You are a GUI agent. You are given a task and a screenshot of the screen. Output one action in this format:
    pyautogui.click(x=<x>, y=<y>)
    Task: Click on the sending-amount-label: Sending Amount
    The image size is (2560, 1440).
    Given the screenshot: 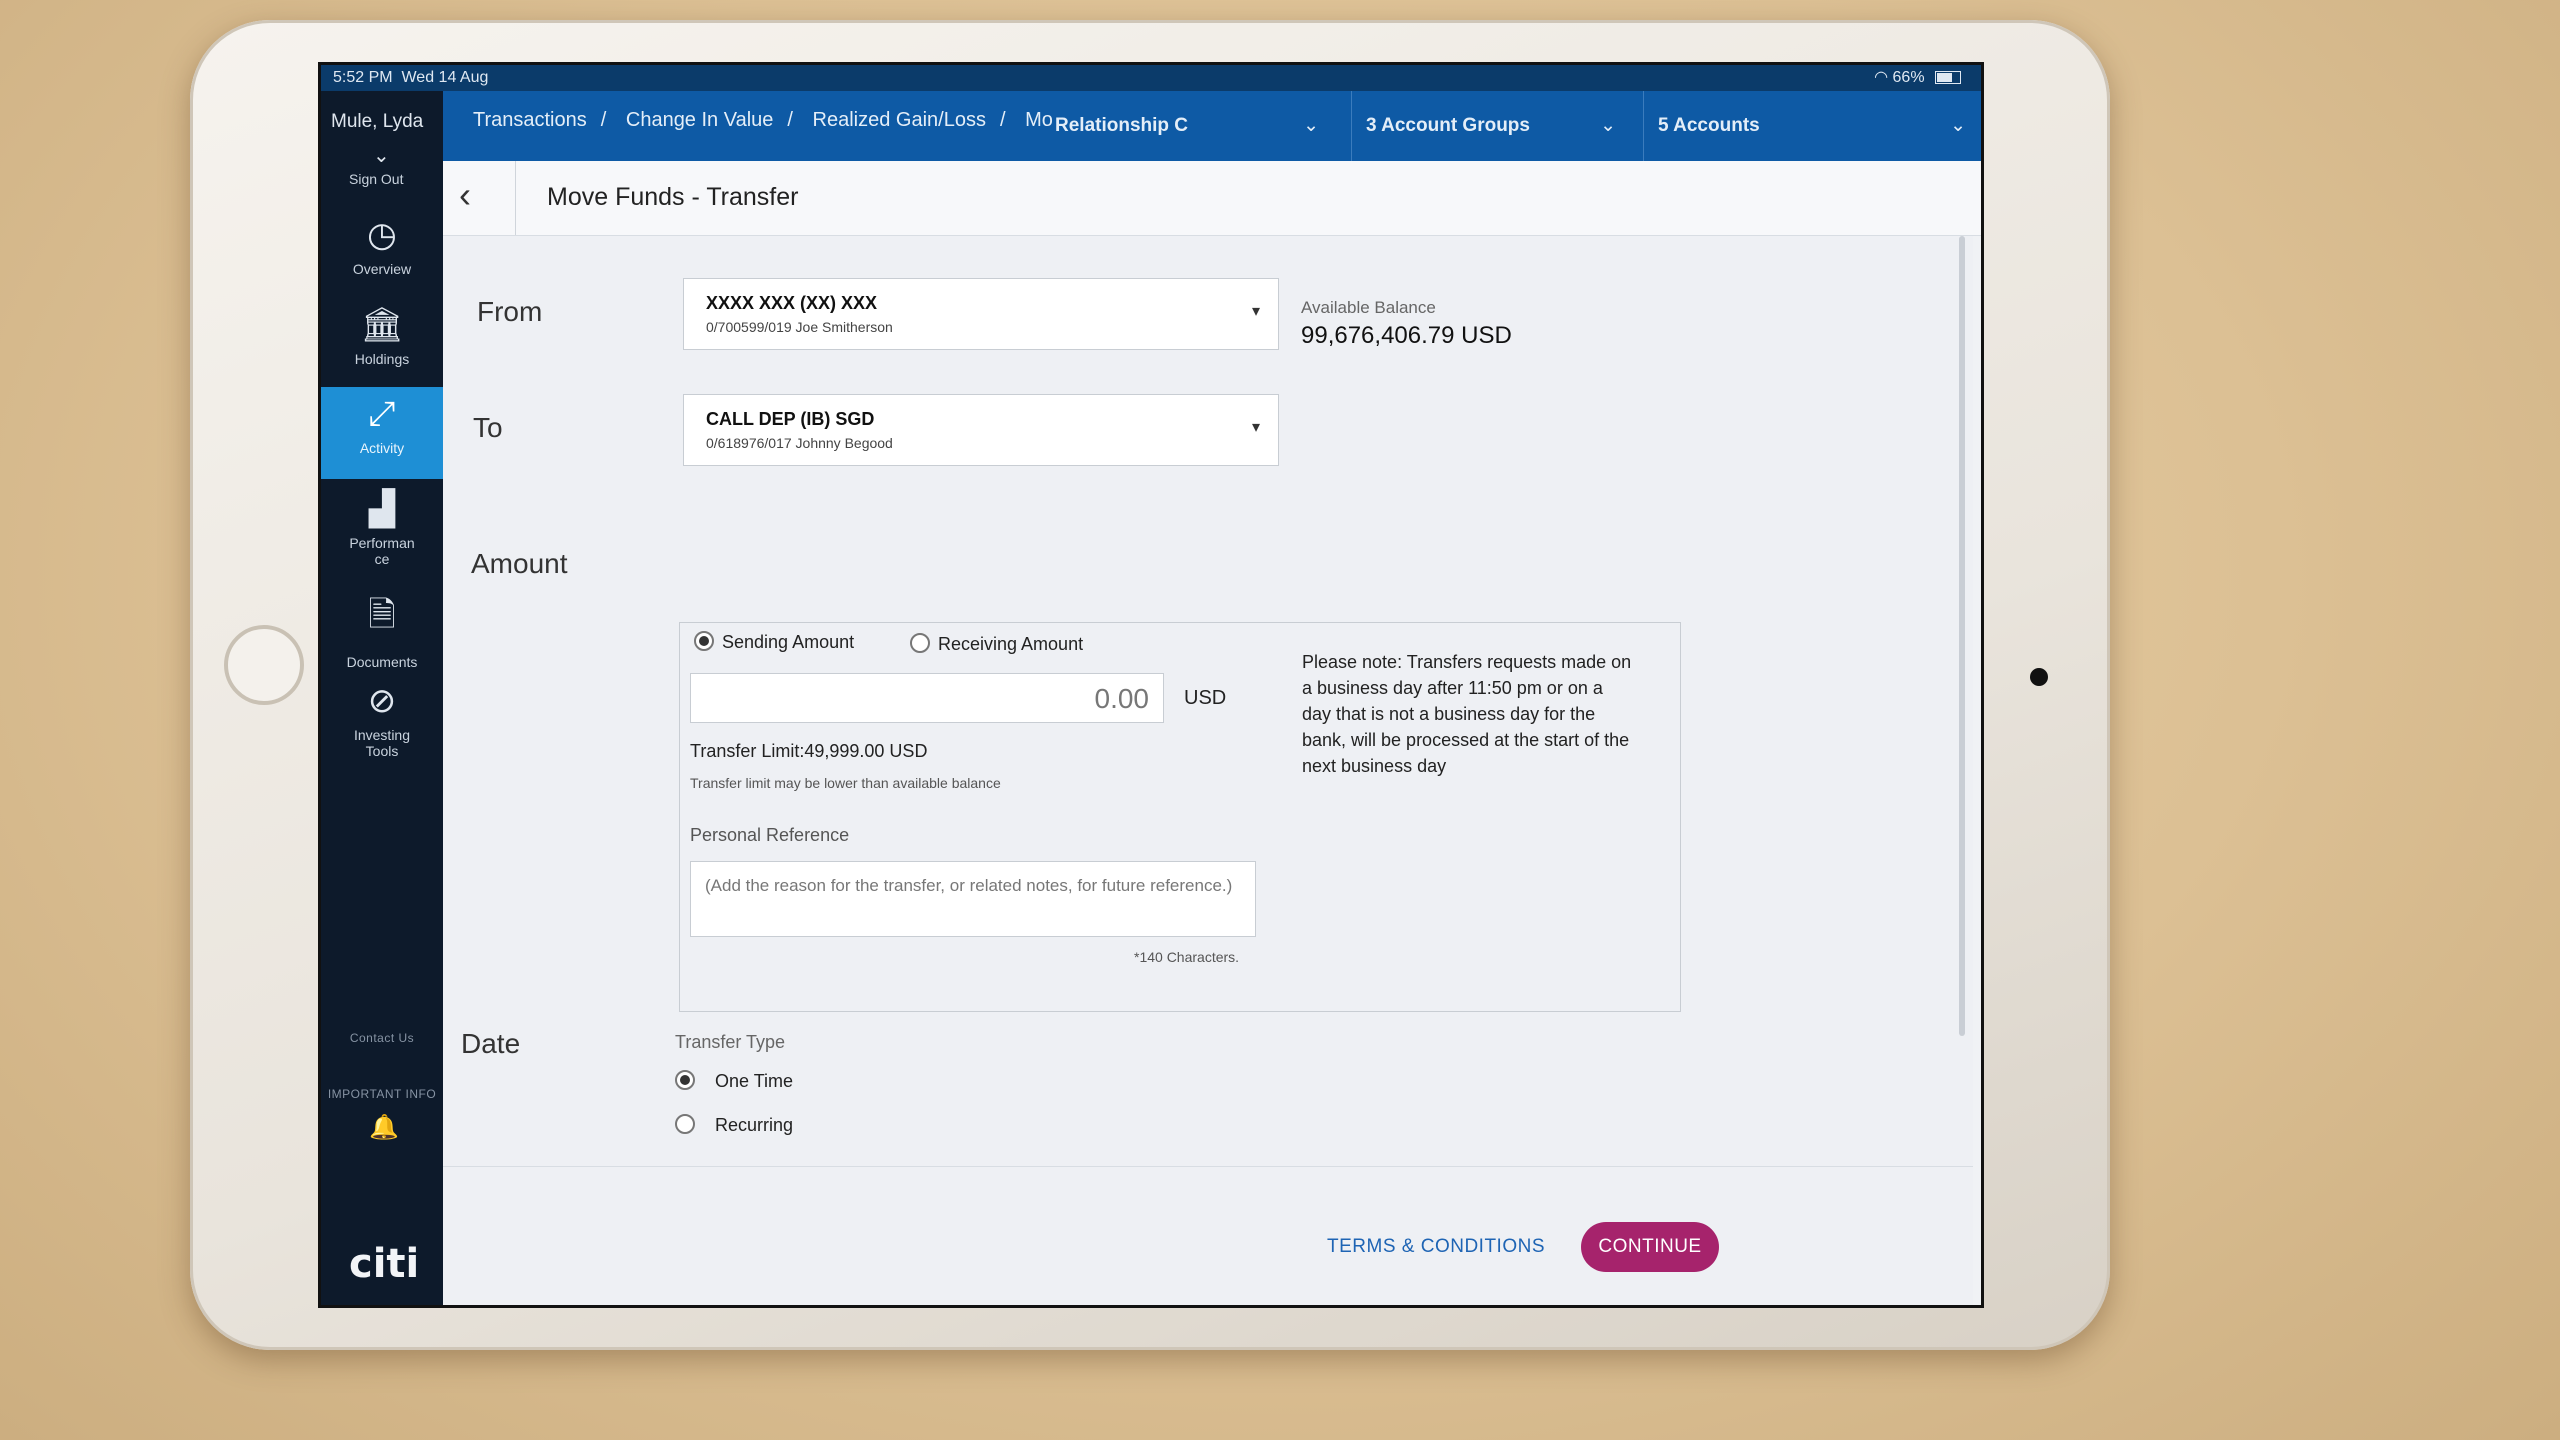 What is the action you would take?
    pyautogui.click(x=788, y=642)
    